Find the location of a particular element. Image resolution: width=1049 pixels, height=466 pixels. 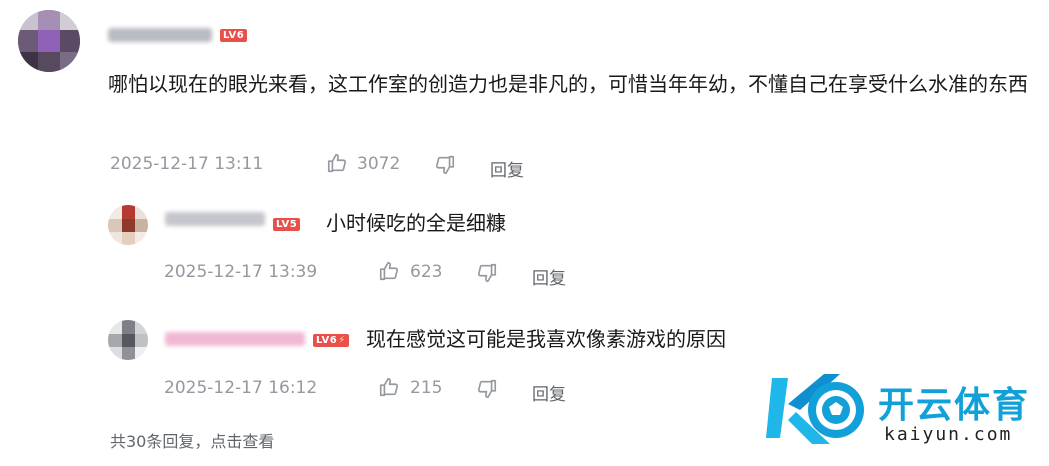

level-label: LV5 is located at coordinates (287, 224).